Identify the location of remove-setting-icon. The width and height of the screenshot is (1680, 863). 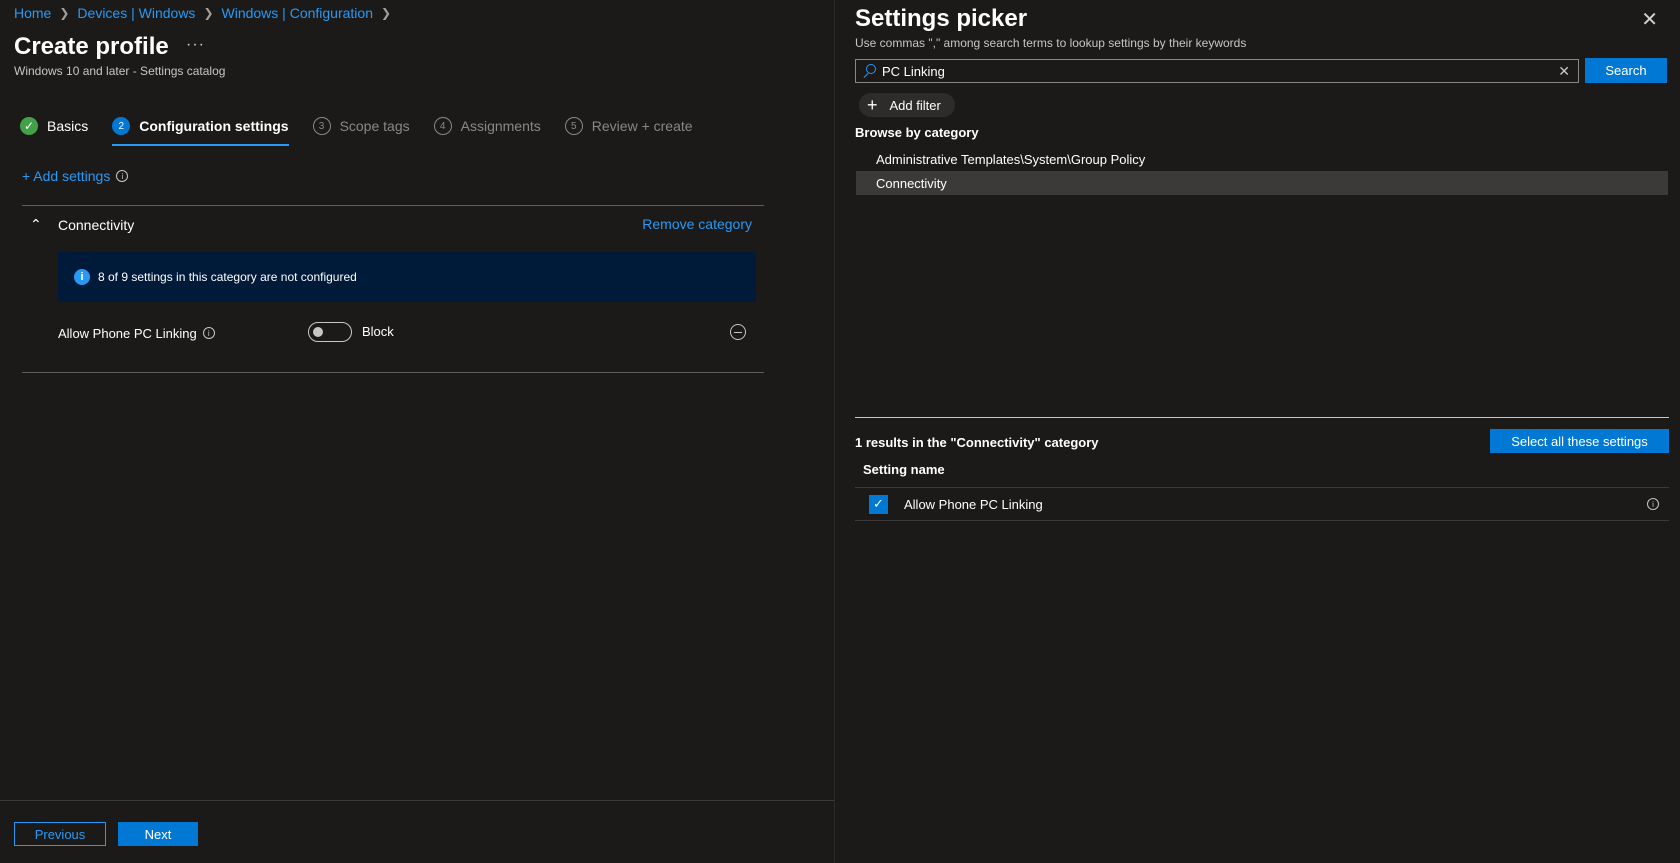
(738, 332).